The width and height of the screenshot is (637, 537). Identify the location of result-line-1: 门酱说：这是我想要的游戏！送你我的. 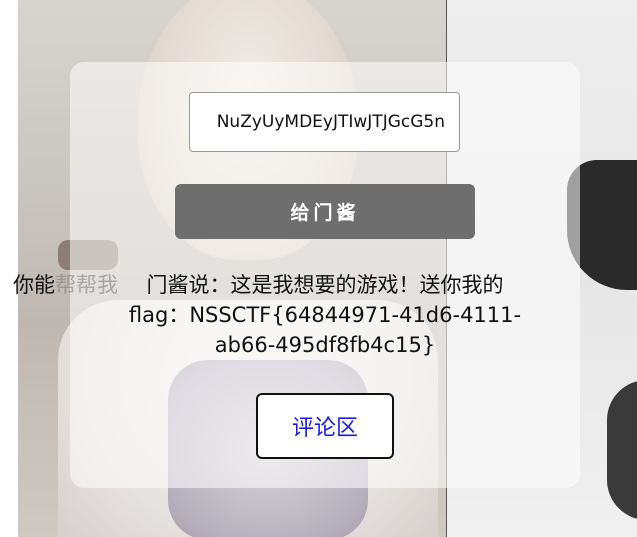
(325, 285).